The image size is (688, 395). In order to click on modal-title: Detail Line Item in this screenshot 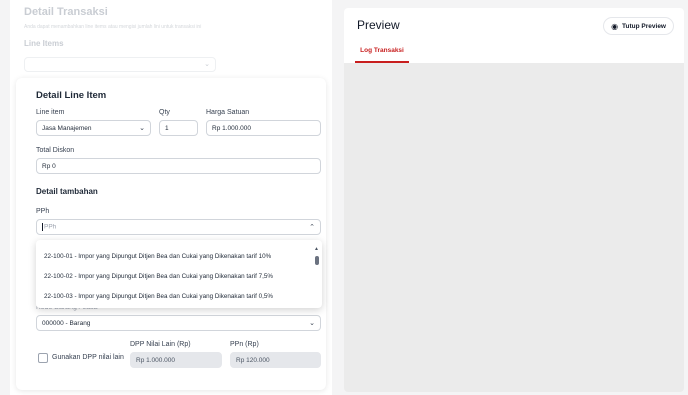, I will do `click(71, 95)`.